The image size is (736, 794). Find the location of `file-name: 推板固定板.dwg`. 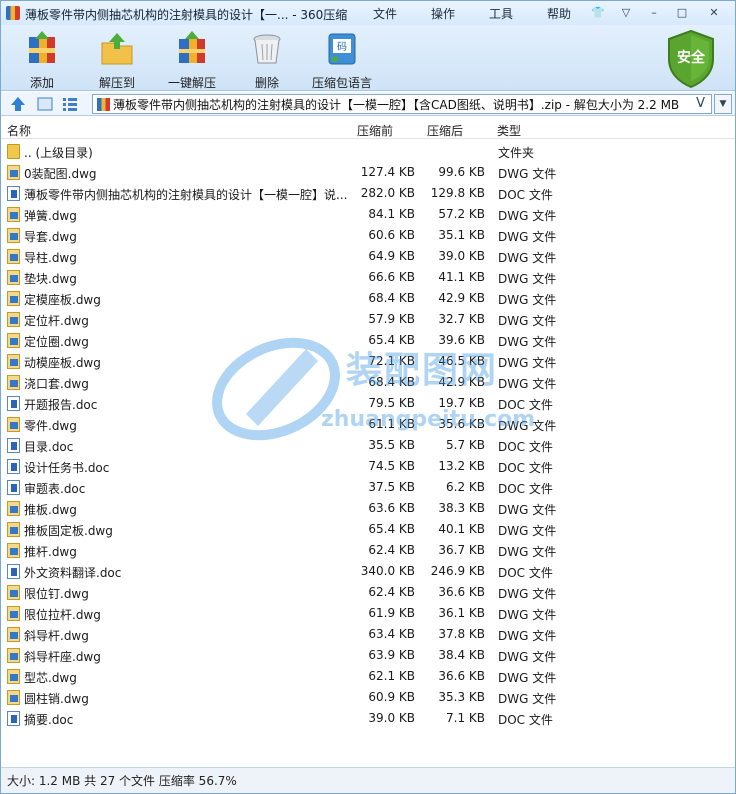

file-name: 推板固定板.dwg is located at coordinates (68, 531).